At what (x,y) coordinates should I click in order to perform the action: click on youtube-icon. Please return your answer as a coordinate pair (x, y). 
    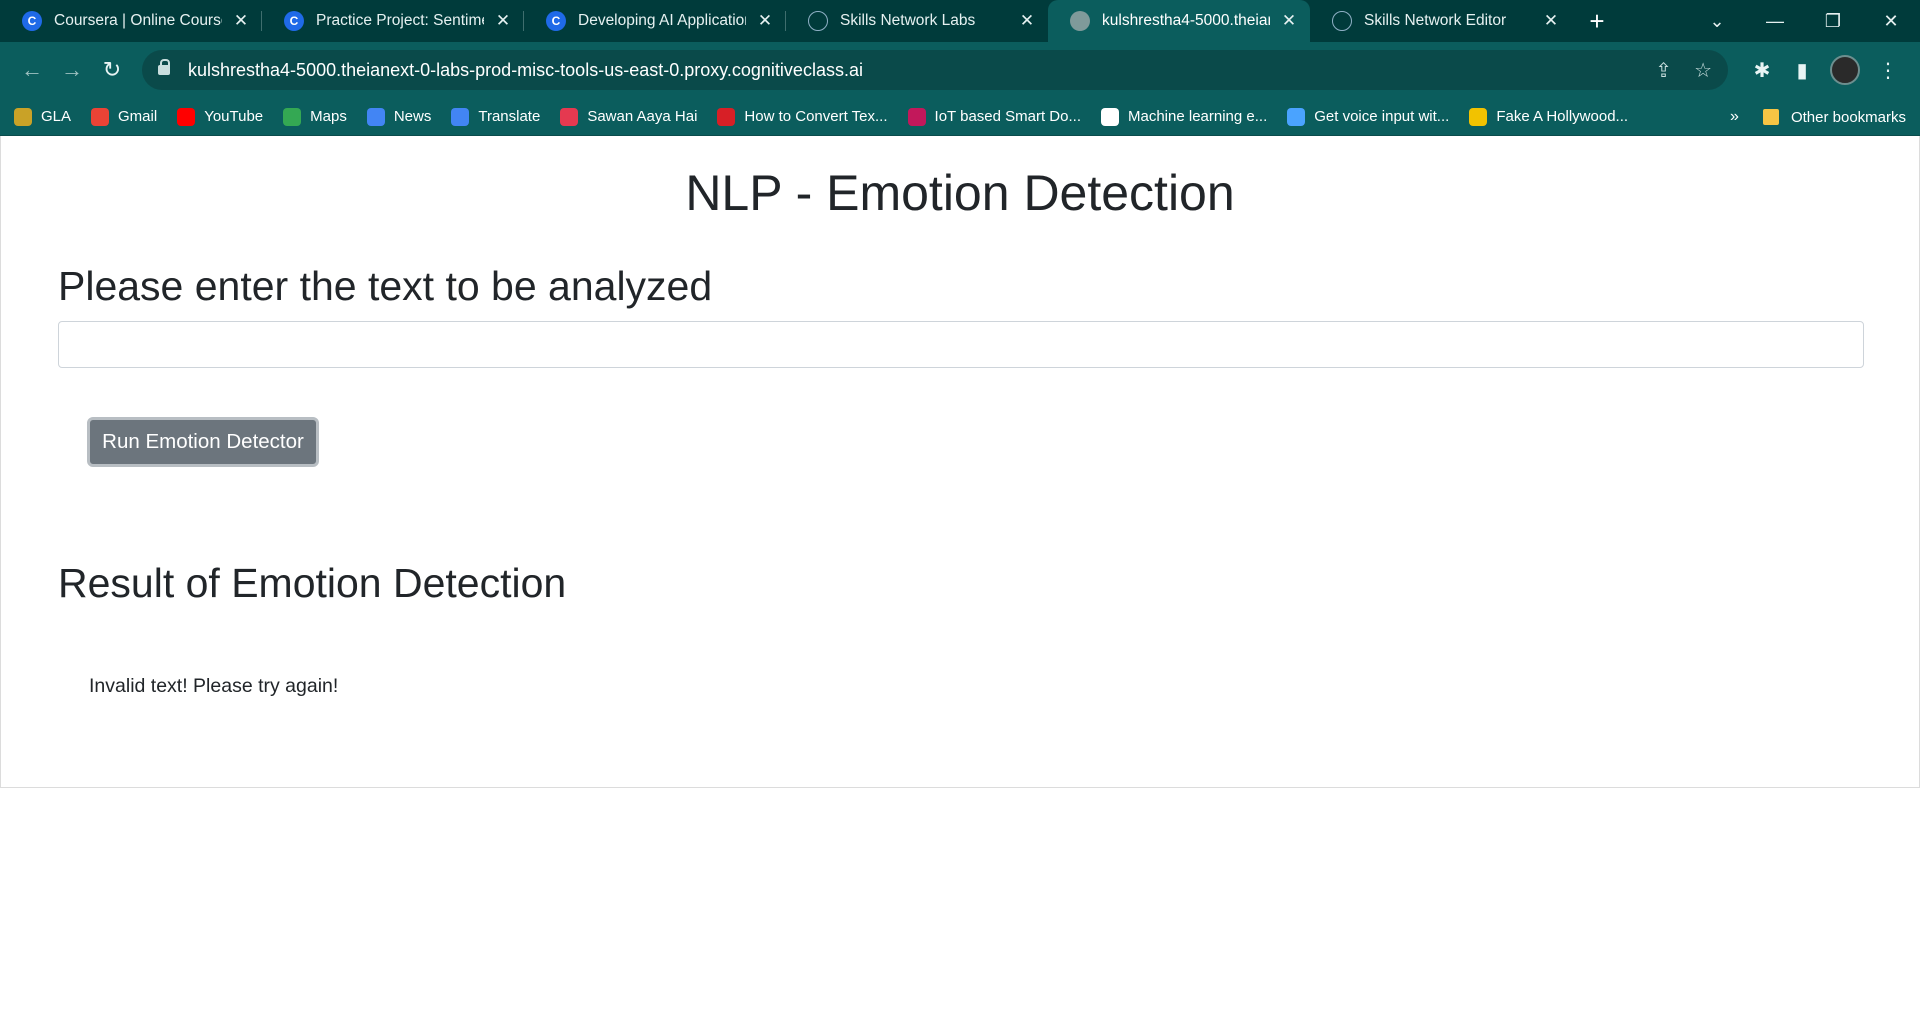
    Looking at the image, I should click on (186, 116).